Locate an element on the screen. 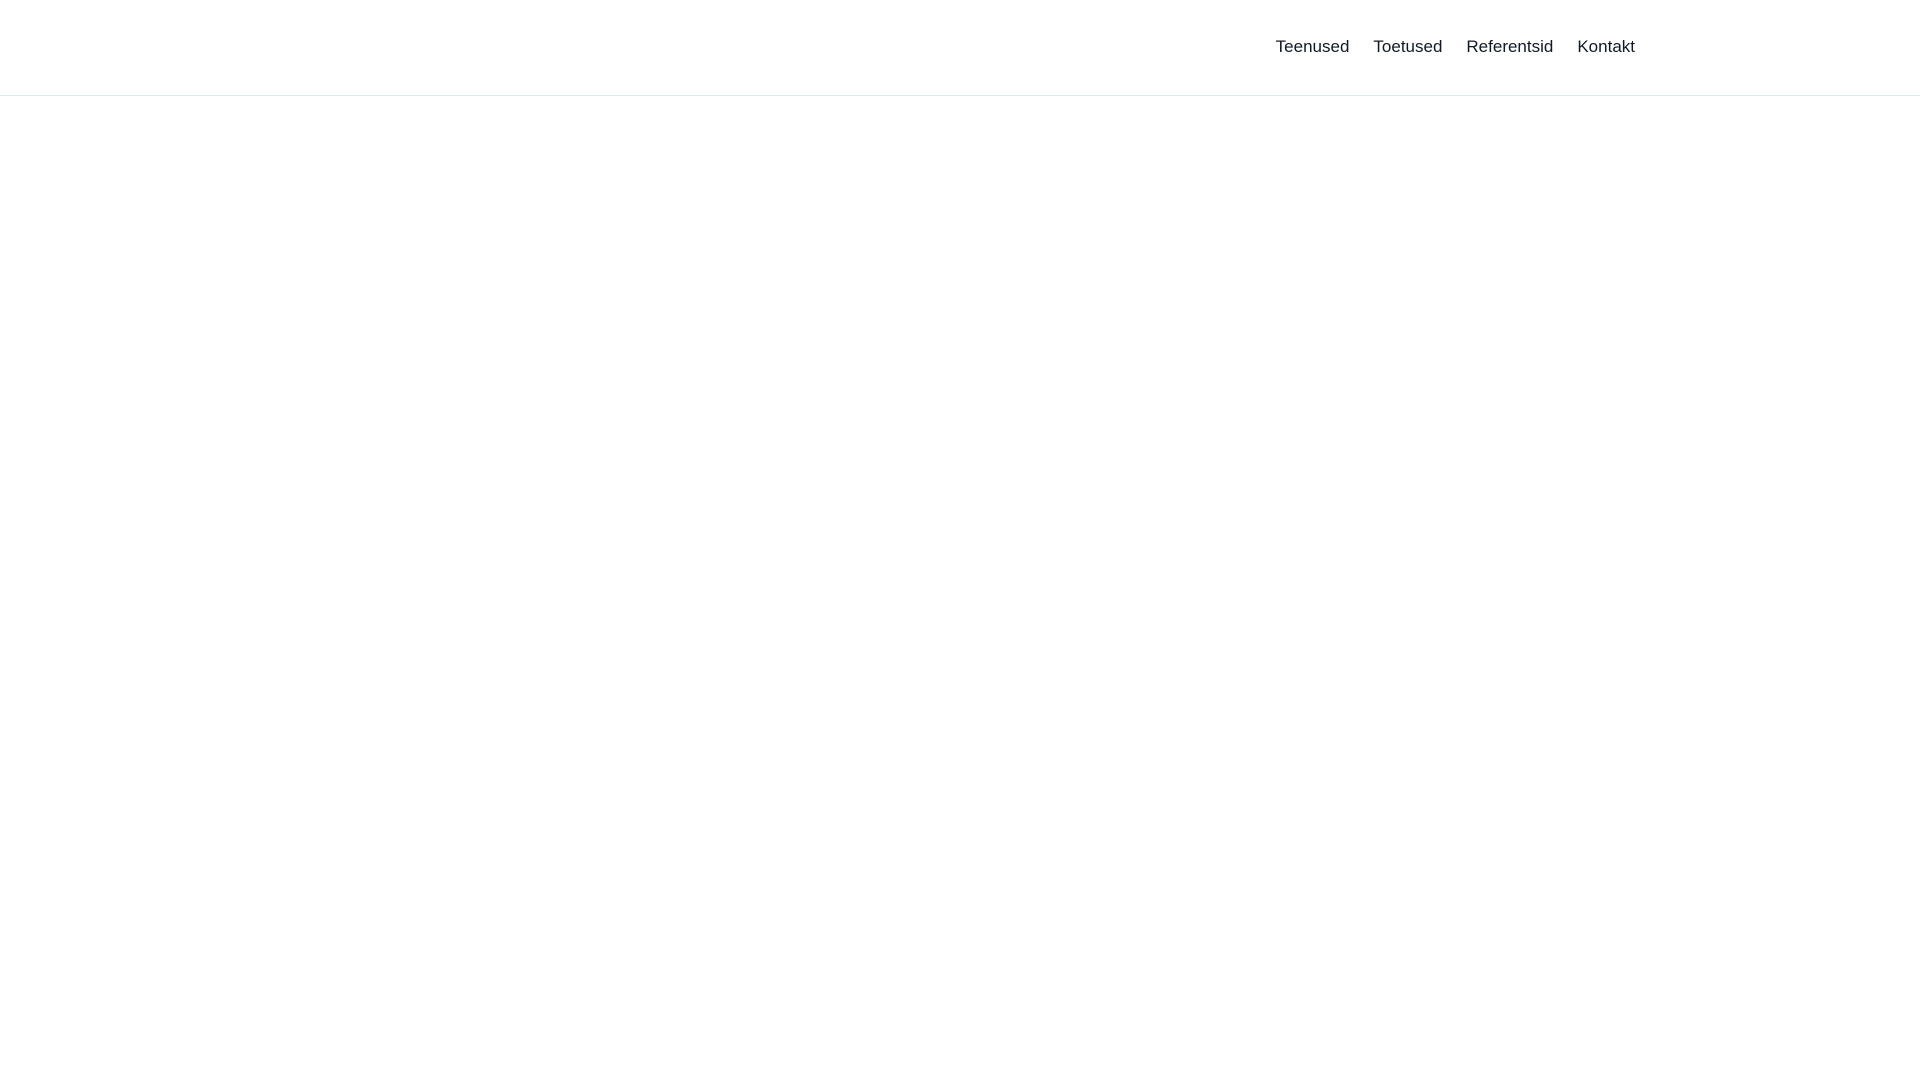 This screenshot has width=1920, height=1080. site-header: Teenused Toetused Referentsid Kontakt is located at coordinates (960, 48).